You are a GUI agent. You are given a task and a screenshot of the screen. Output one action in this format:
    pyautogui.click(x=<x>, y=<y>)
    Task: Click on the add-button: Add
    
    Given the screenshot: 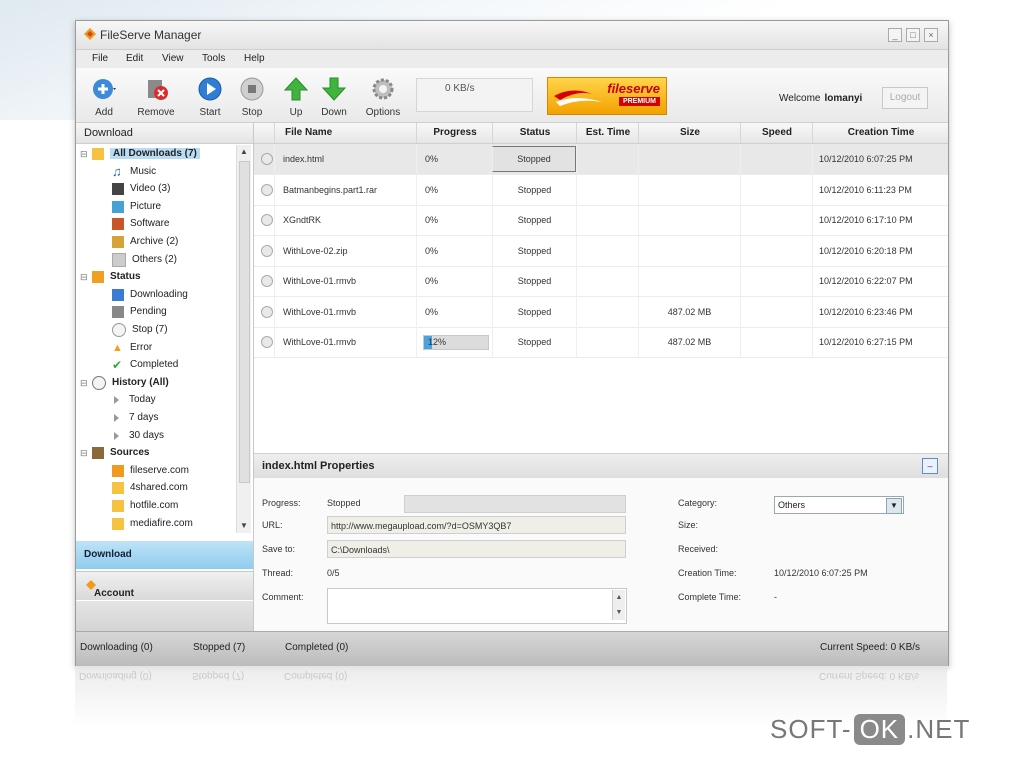 What is the action you would take?
    pyautogui.click(x=104, y=96)
    